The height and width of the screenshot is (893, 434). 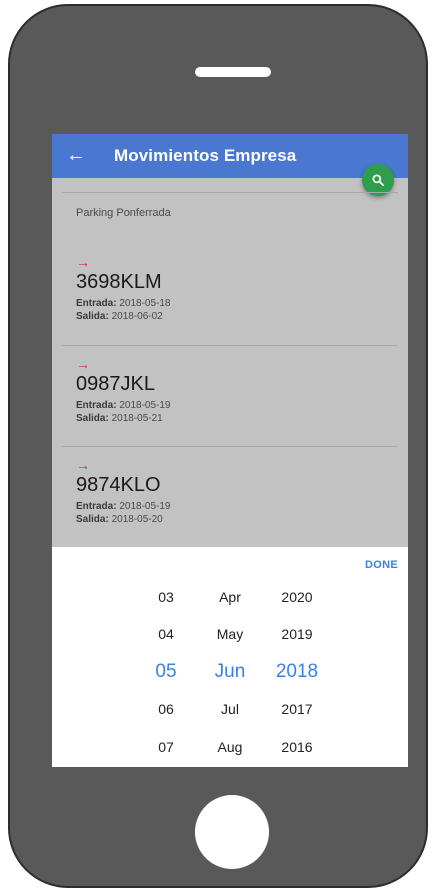 What do you see at coordinates (115, 384) in the screenshot?
I see `plate-number: 0987JKL` at bounding box center [115, 384].